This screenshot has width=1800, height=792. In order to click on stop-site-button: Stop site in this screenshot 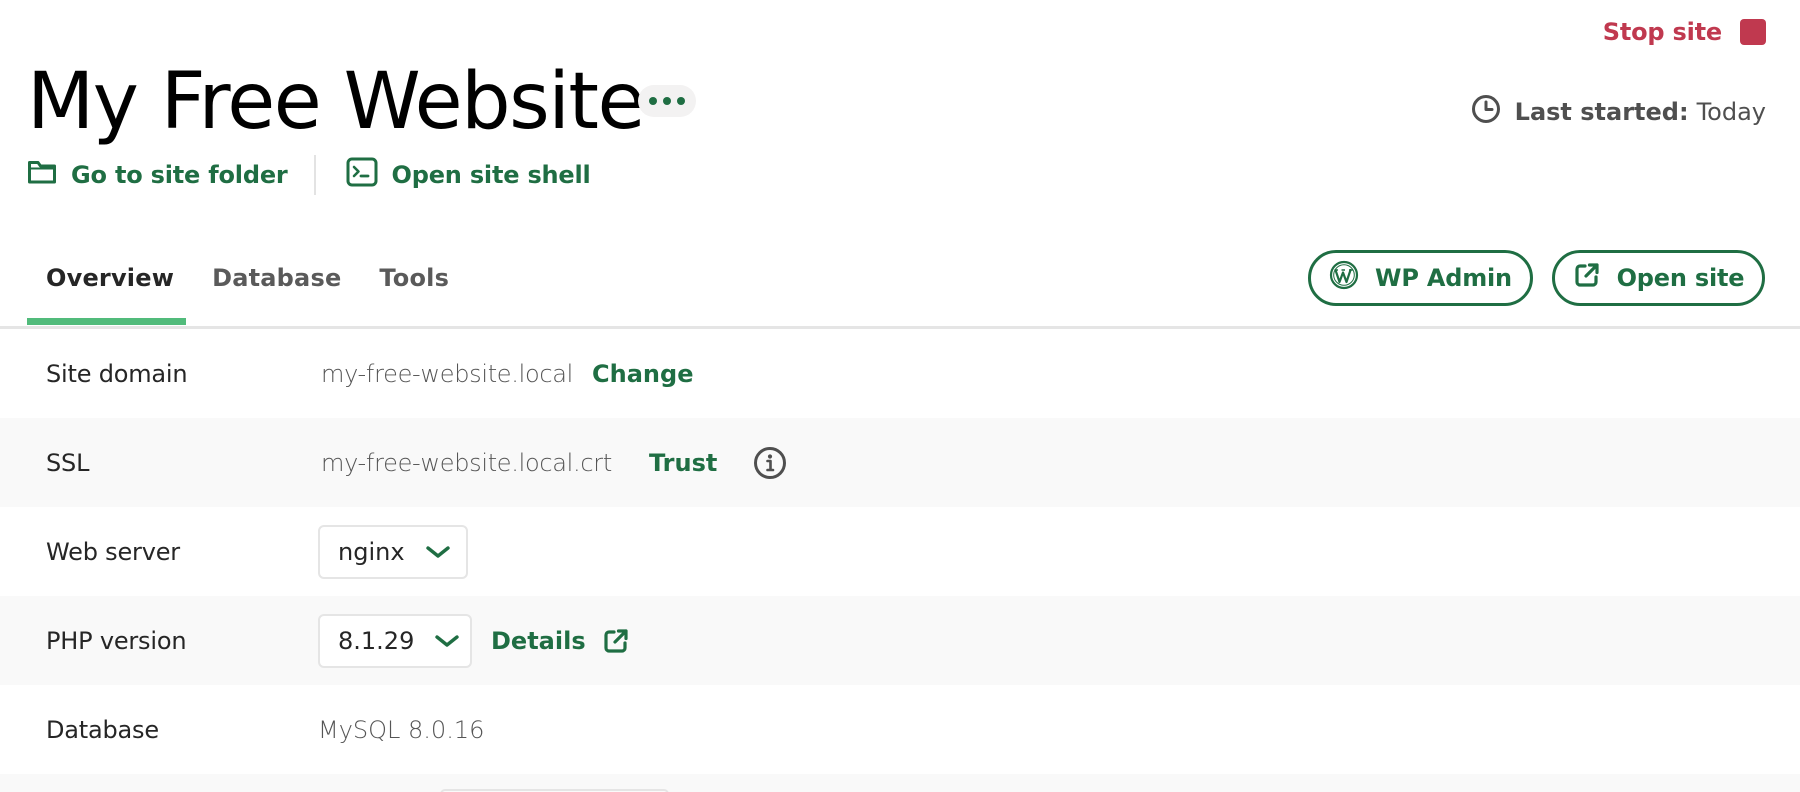, I will do `click(1684, 32)`.